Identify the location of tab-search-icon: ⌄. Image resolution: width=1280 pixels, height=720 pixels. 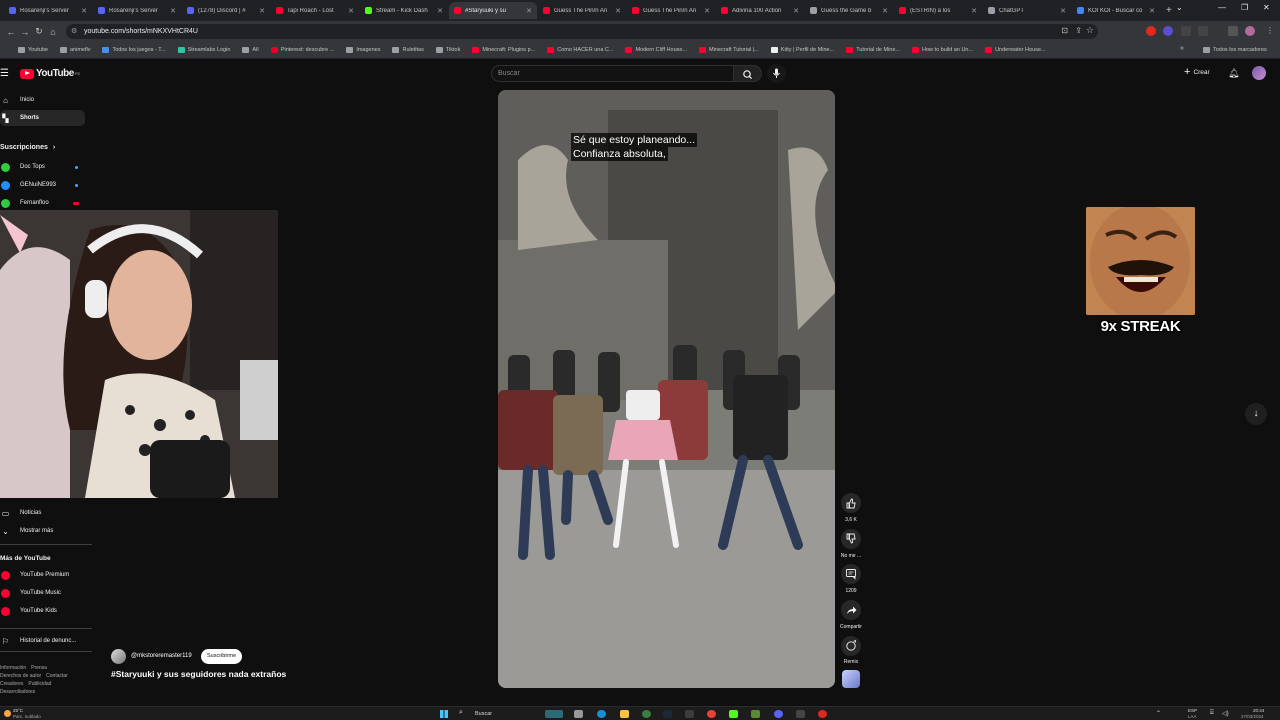
(1179, 7).